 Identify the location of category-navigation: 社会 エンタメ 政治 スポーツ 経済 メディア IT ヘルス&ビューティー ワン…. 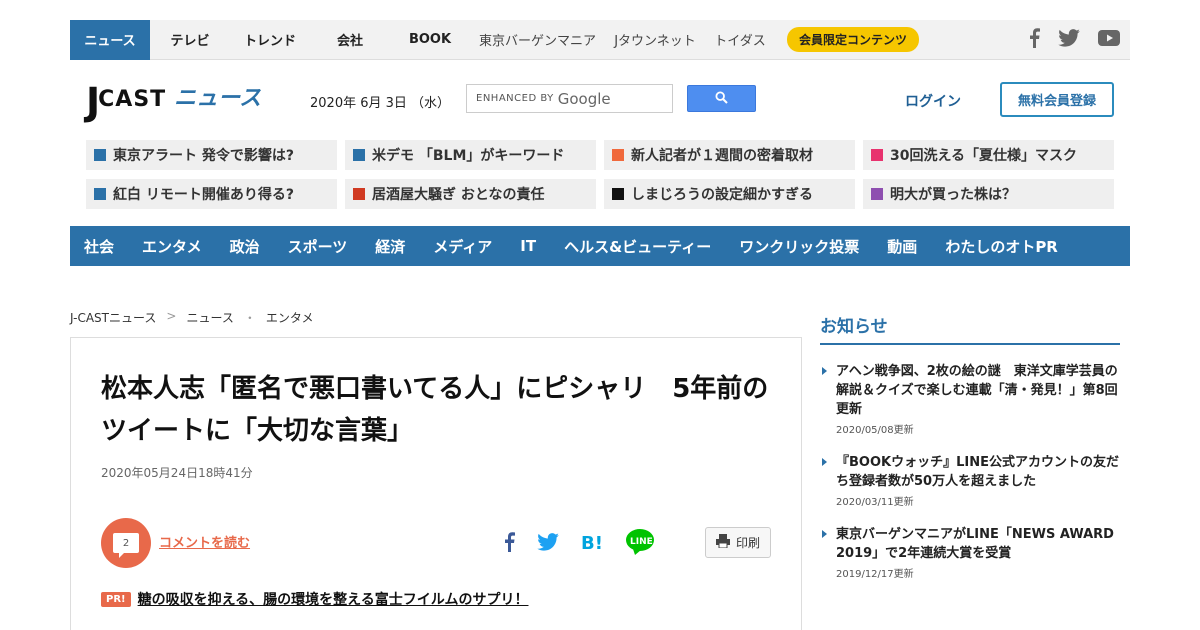
(600, 246).